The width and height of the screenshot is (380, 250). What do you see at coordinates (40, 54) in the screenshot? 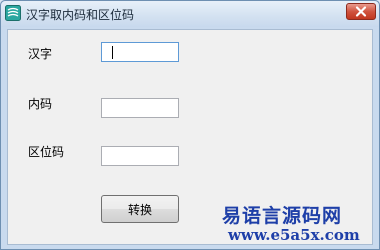
I see `hanzi-label: 汉字` at bounding box center [40, 54].